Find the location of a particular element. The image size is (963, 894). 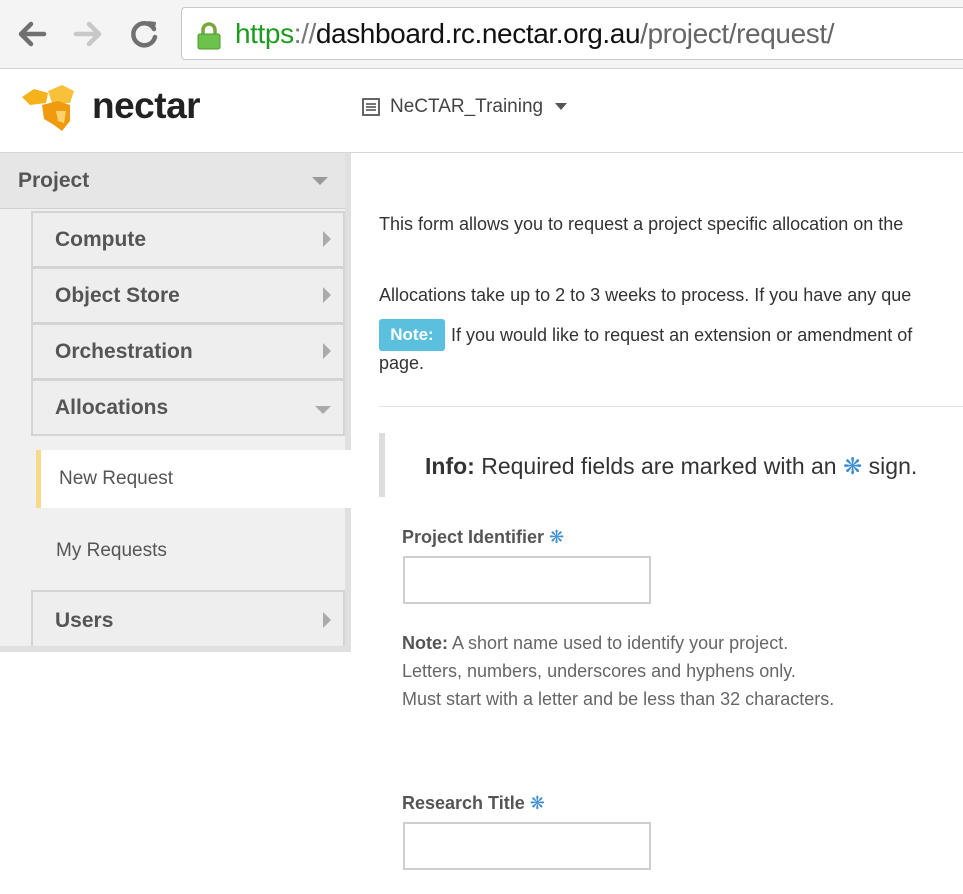

back-arrow-icon is located at coordinates (32, 34).